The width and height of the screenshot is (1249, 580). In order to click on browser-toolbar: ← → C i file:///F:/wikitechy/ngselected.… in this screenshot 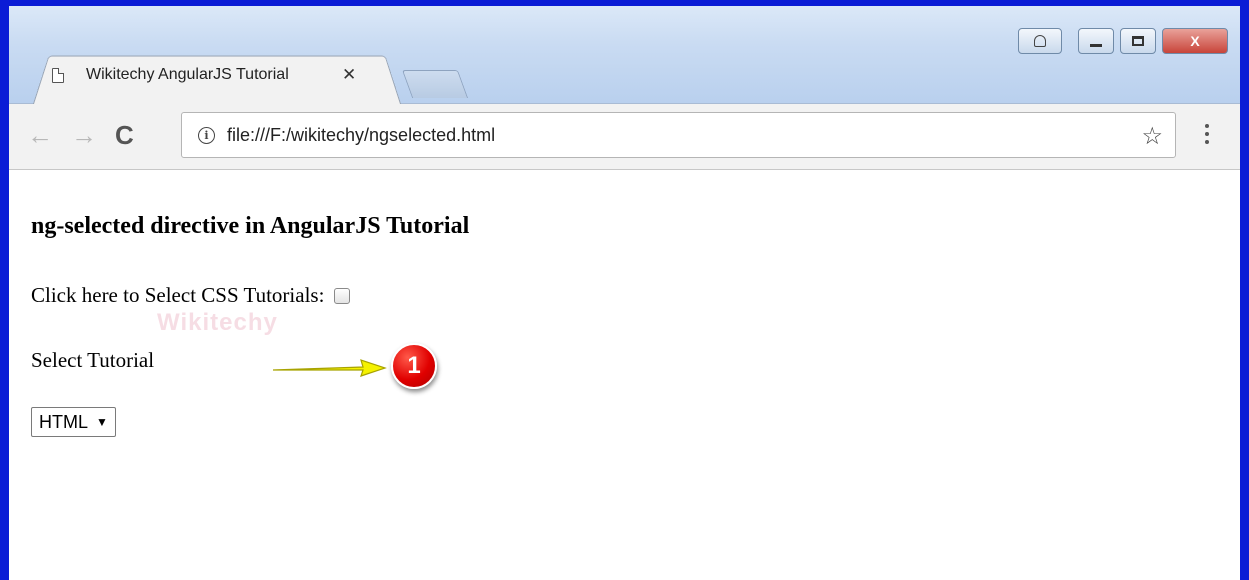, I will do `click(624, 137)`.